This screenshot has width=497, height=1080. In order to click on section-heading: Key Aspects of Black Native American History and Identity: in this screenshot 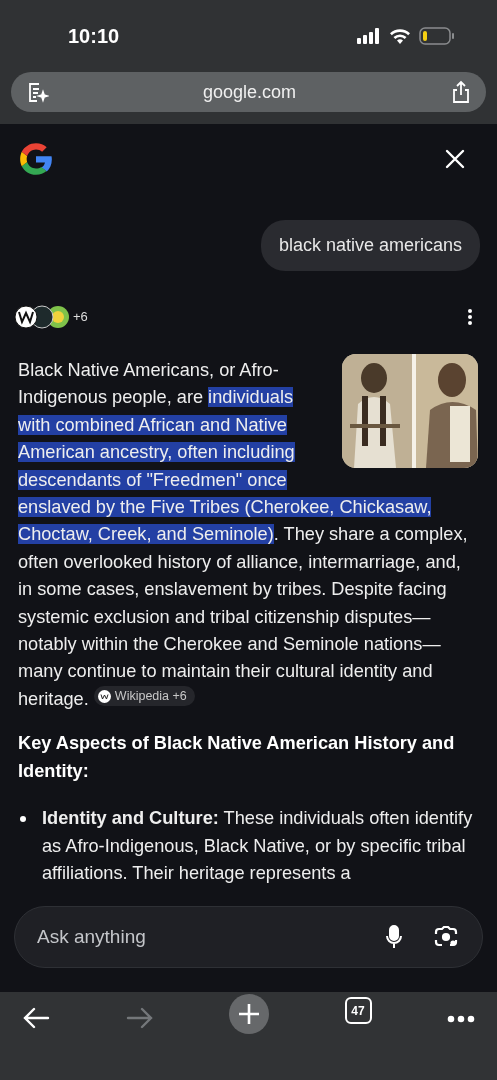, I will do `click(237, 757)`.